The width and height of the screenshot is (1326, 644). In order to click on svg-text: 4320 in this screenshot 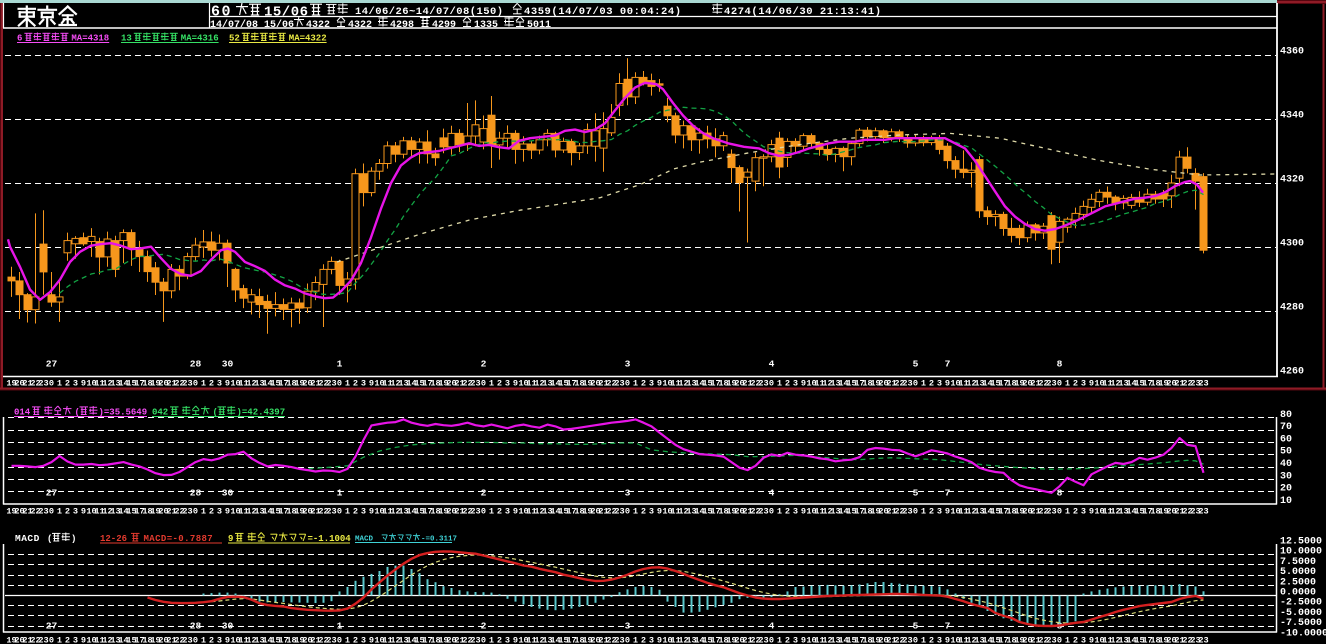, I will do `click(1292, 180)`.